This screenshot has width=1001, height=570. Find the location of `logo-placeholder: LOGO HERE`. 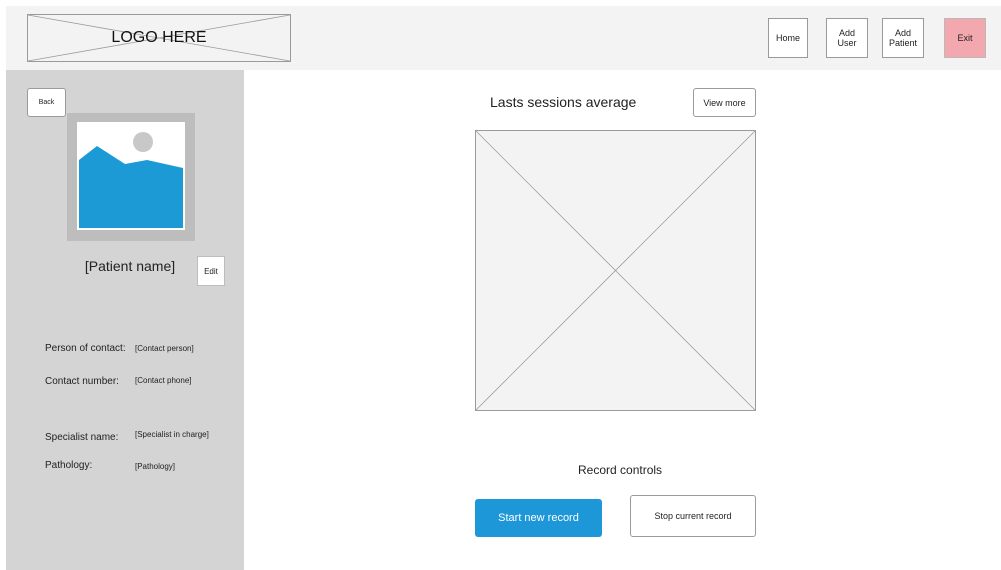

logo-placeholder: LOGO HERE is located at coordinates (159, 38).